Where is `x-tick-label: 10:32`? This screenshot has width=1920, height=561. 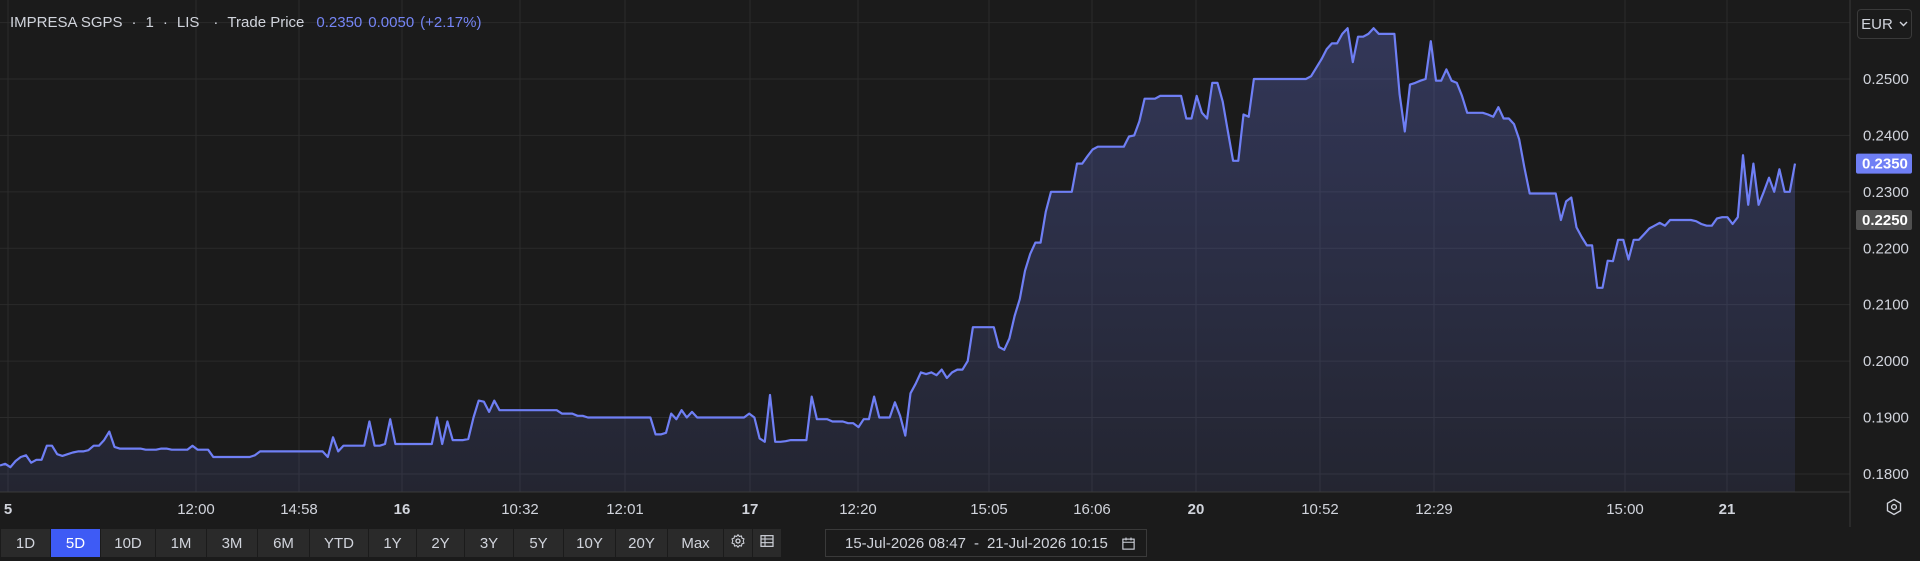
x-tick-label: 10:32 is located at coordinates (520, 509).